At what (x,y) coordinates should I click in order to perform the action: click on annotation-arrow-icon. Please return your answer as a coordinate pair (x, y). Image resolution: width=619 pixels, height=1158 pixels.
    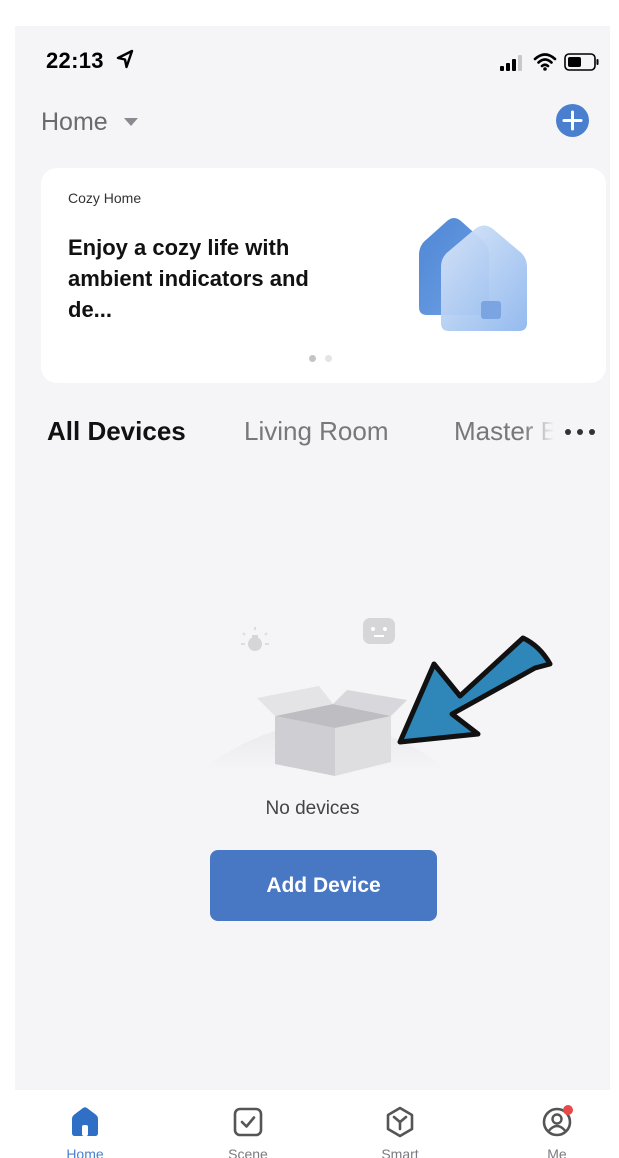
    Looking at the image, I should click on (475, 690).